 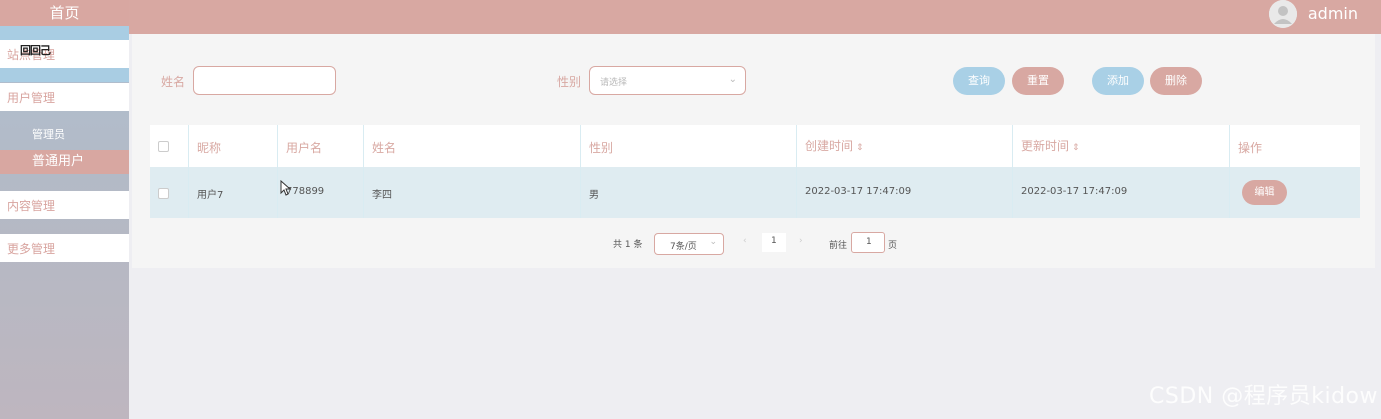 What do you see at coordinates (209, 147) in the screenshot?
I see `header-nickname: 昵称` at bounding box center [209, 147].